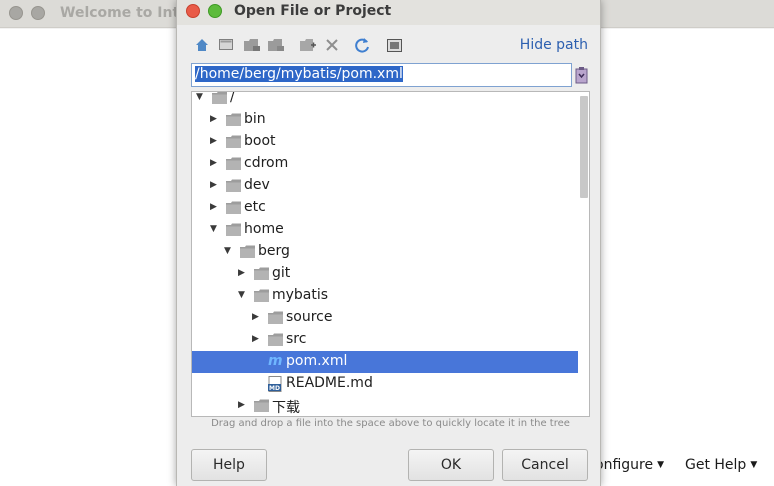 The width and height of the screenshot is (774, 486). What do you see at coordinates (385, 340) in the screenshot?
I see `tree-row: ▶ src` at bounding box center [385, 340].